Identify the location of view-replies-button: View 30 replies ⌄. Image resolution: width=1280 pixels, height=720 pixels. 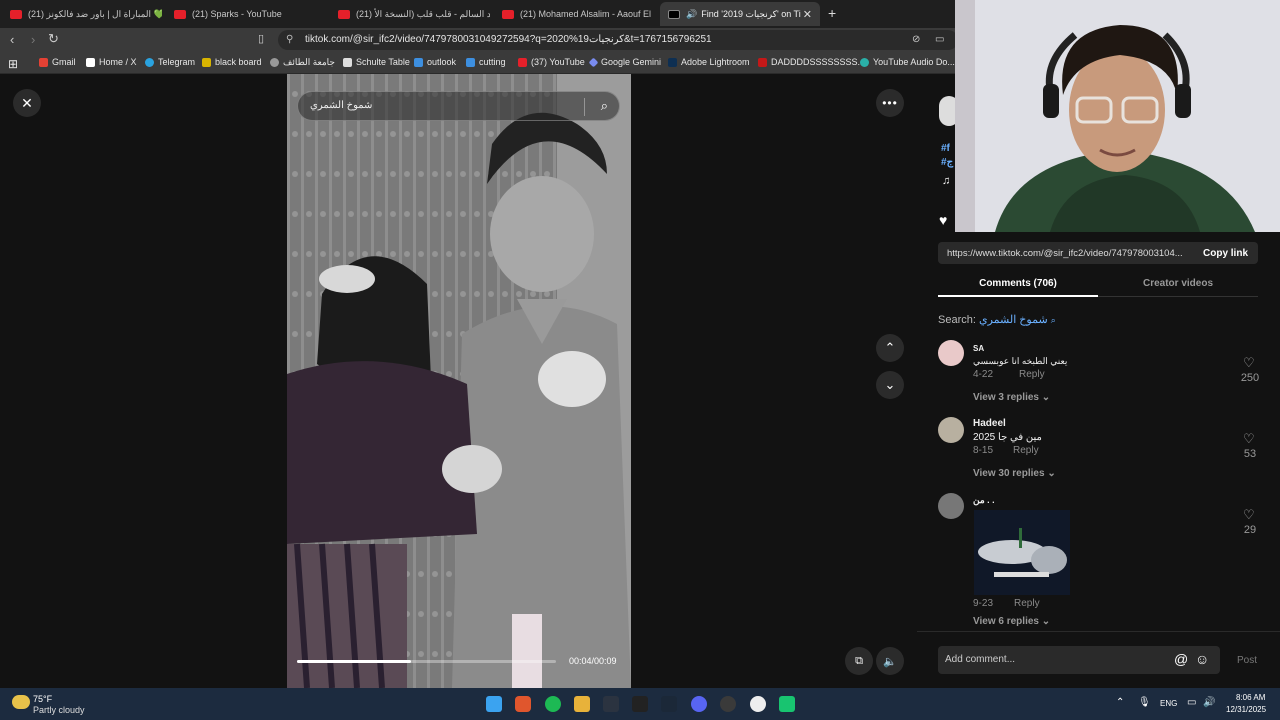
(1014, 473).